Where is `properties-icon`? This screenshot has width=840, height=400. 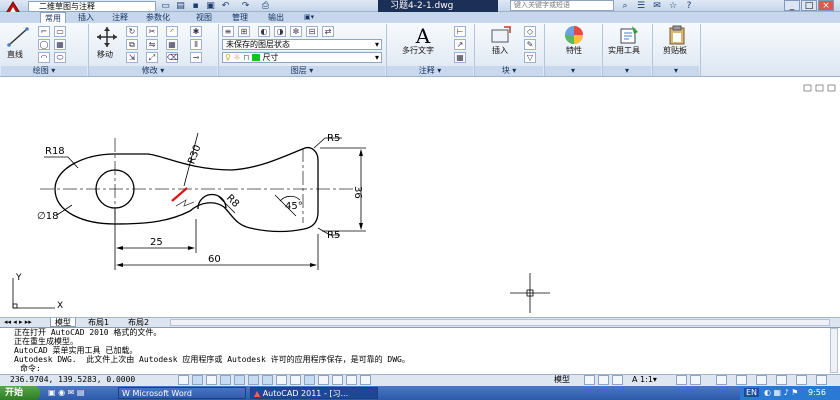
properties-icon is located at coordinates (574, 35).